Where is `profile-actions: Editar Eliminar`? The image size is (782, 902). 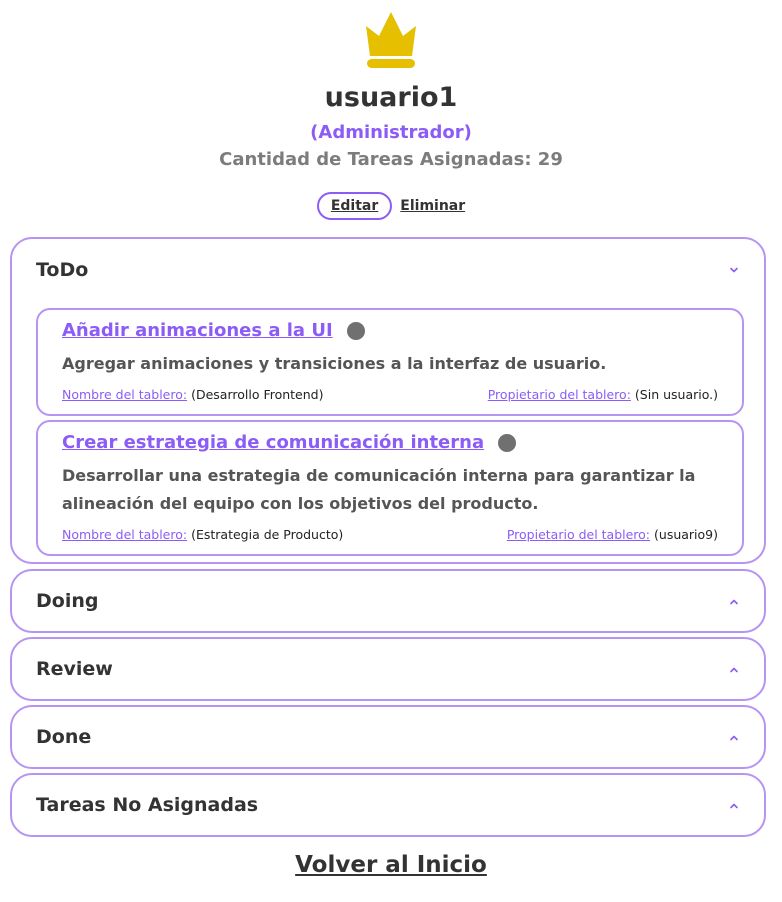 profile-actions: Editar Eliminar is located at coordinates (391, 206).